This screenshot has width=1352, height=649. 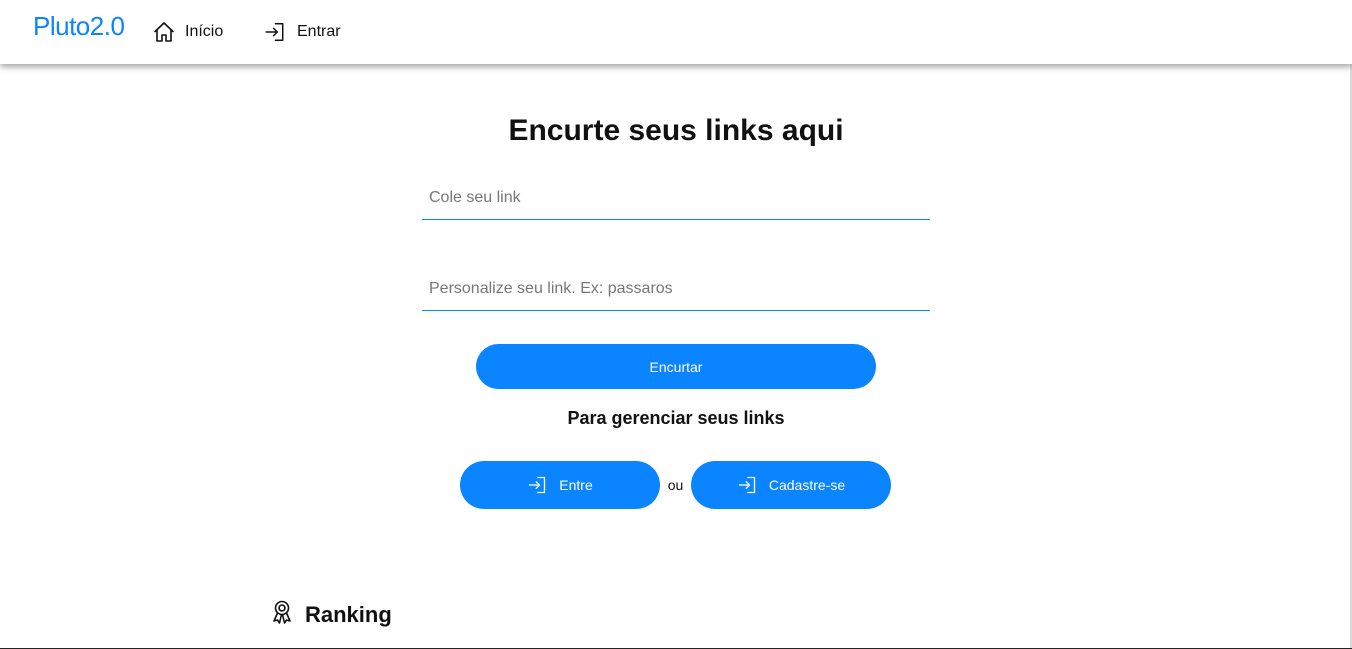 I want to click on ranking-title: Ranking, so click(x=348, y=614).